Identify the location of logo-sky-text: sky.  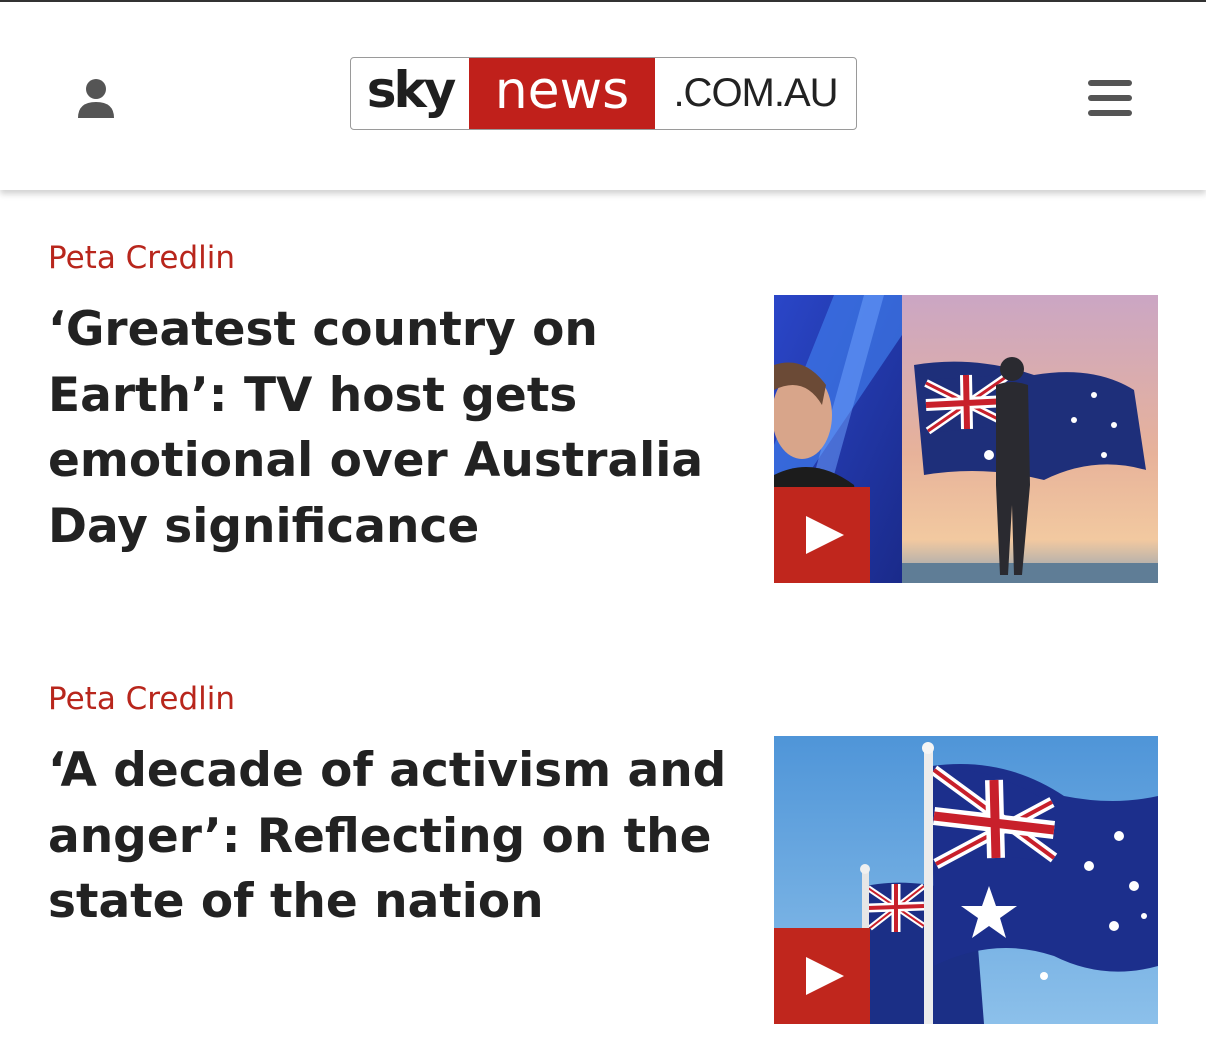
(411, 89).